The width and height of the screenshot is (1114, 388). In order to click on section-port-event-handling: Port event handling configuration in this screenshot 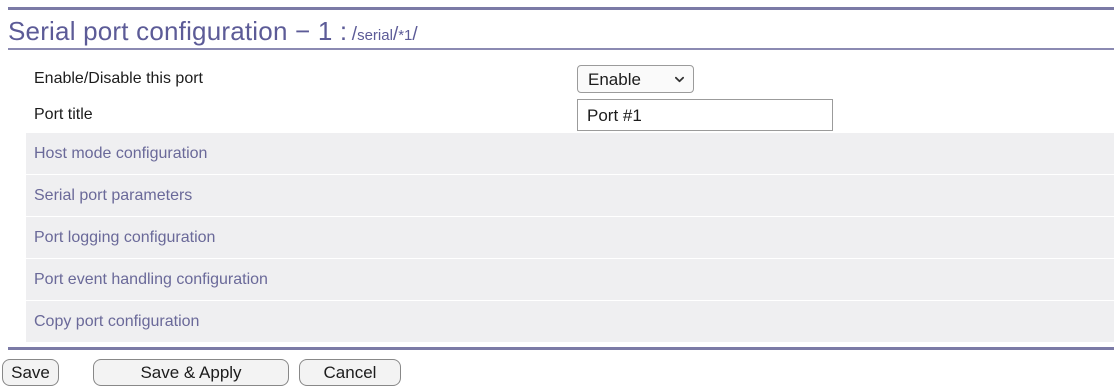, I will do `click(570, 280)`.